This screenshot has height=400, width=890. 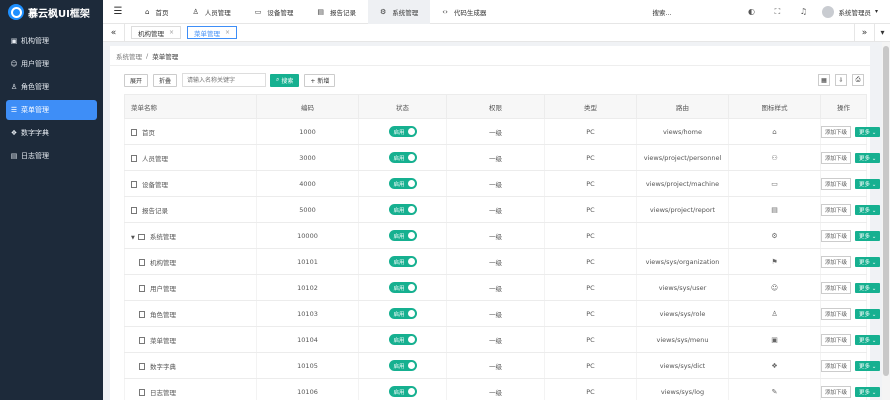 I want to click on column-header: 图标样式, so click(x=774, y=106).